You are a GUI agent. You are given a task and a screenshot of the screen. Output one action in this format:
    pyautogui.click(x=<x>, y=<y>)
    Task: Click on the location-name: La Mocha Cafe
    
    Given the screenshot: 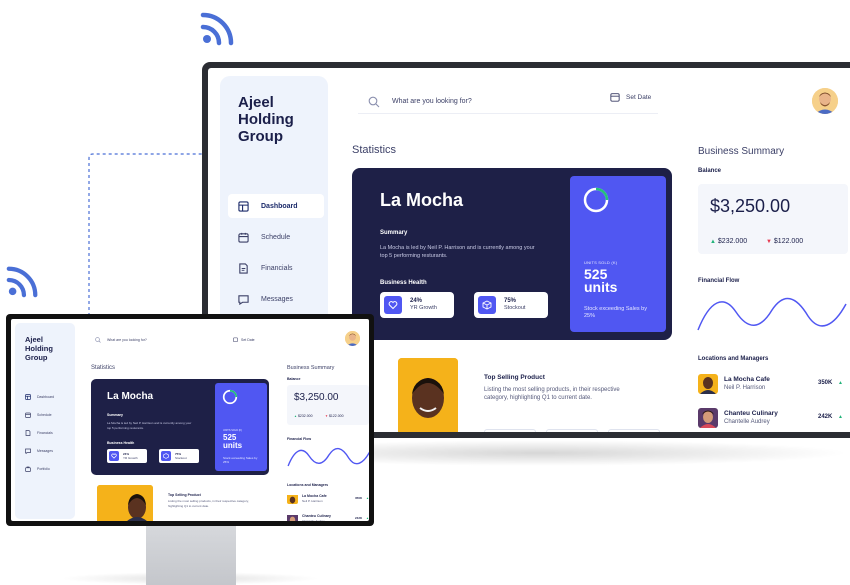 What is the action you would take?
    pyautogui.click(x=747, y=379)
    